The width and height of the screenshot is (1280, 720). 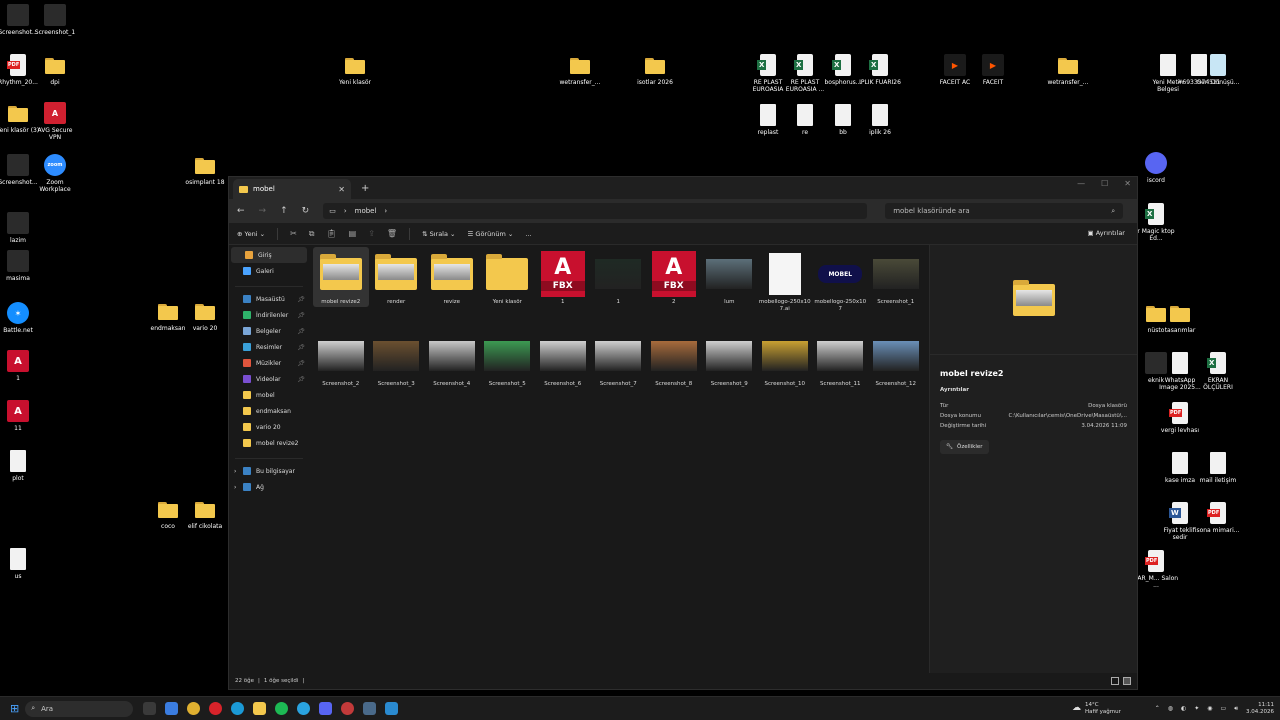 I want to click on nav-item-mobel-revize2: mobel revize2, so click(x=269, y=443).